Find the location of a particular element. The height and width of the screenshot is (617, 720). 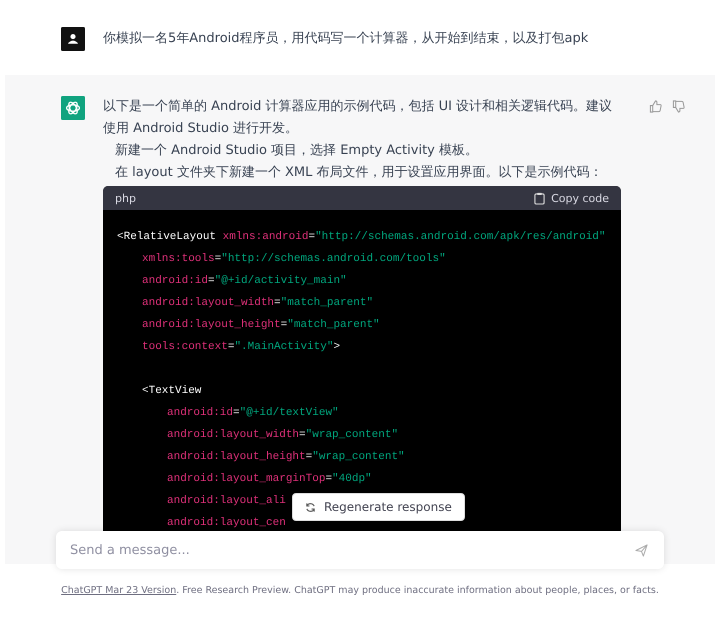

code-line: android:id="@+id/activity_main" is located at coordinates (244, 281).